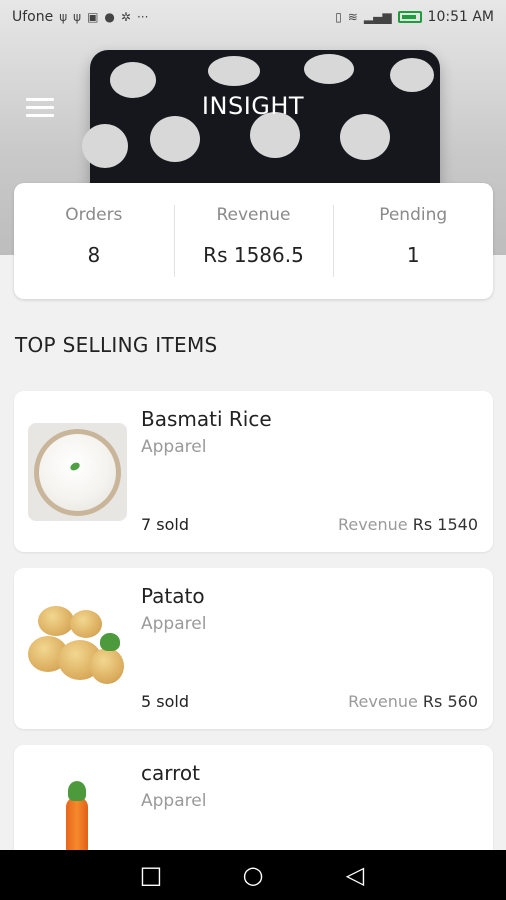 The height and width of the screenshot is (900, 506). I want to click on settings-icon: ✲, so click(125, 17).